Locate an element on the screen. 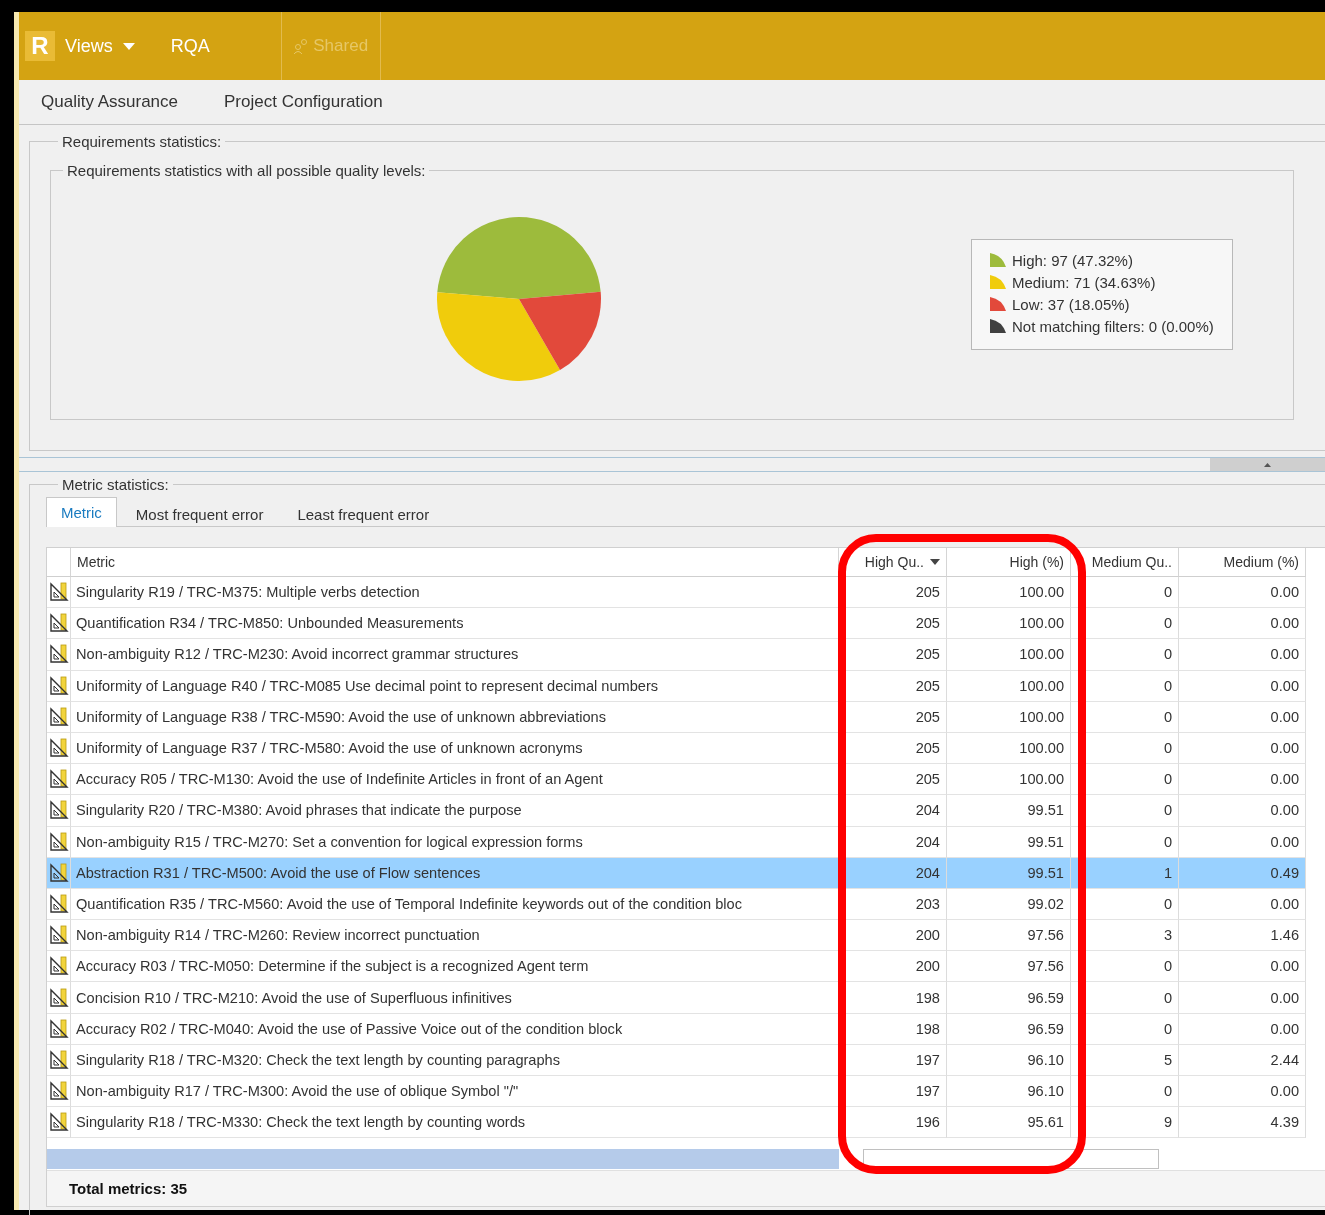 The height and width of the screenshot is (1215, 1325). scrollbar is located at coordinates (1267, 464).